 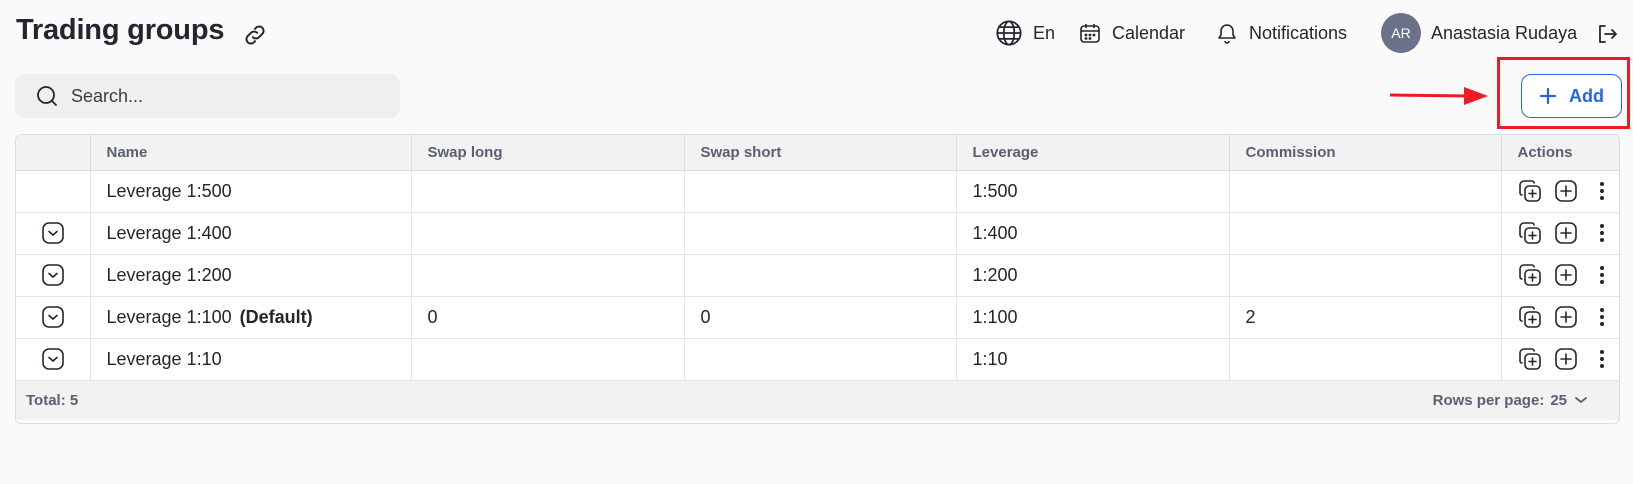 I want to click on plus-icon, so click(x=1548, y=96).